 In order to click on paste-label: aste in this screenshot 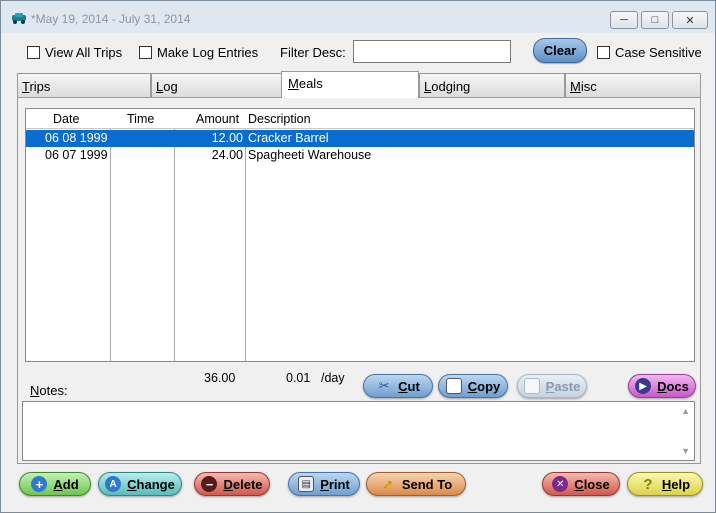, I will do `click(567, 386)`.